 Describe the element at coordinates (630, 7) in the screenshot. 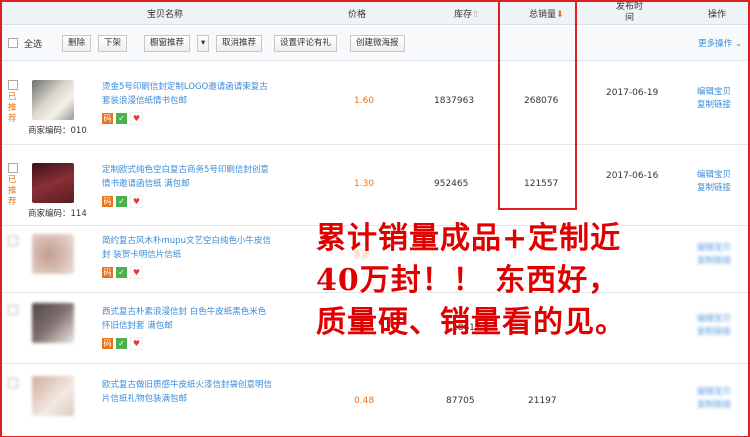

I see `header-date-line1: 发布时` at that location.